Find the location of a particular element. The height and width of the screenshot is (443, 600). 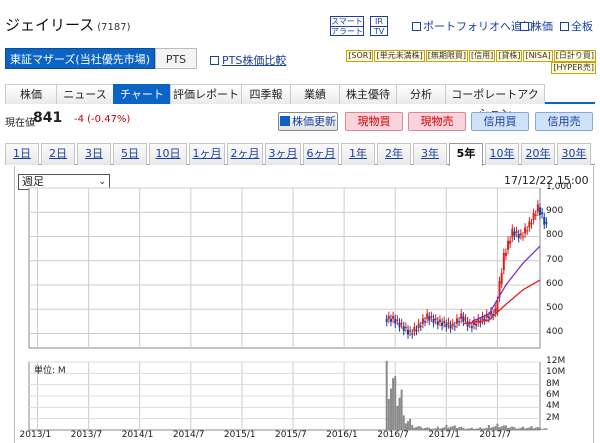

x-tick-label-2: 2014/1 is located at coordinates (137, 435).